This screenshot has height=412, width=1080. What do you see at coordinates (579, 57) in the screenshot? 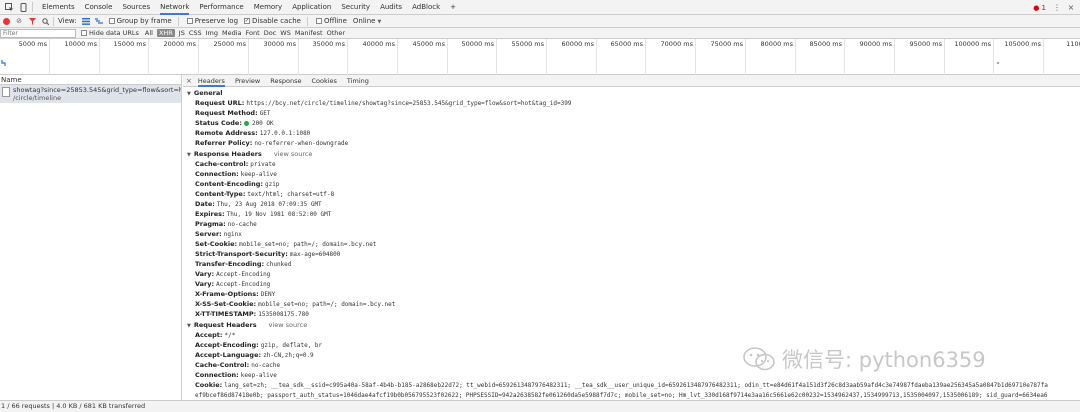
I see `timeline-tick: 60000 ms` at bounding box center [579, 57].